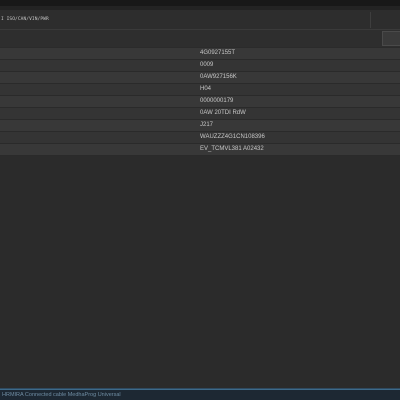  What do you see at coordinates (200, 38) in the screenshot?
I see `table-header` at bounding box center [200, 38].